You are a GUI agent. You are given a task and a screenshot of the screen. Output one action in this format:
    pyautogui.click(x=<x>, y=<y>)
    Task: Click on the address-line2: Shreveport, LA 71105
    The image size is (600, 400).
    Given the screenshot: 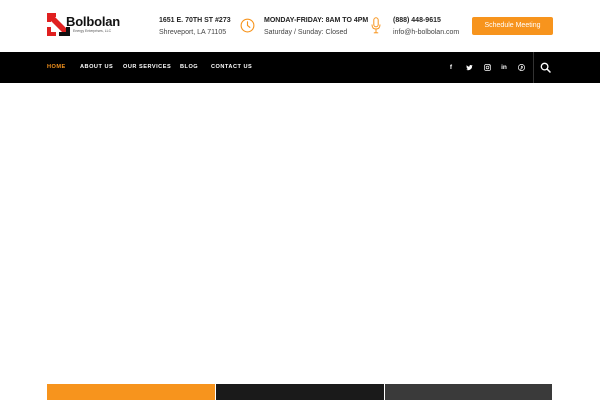 What is the action you would take?
    pyautogui.click(x=193, y=32)
    